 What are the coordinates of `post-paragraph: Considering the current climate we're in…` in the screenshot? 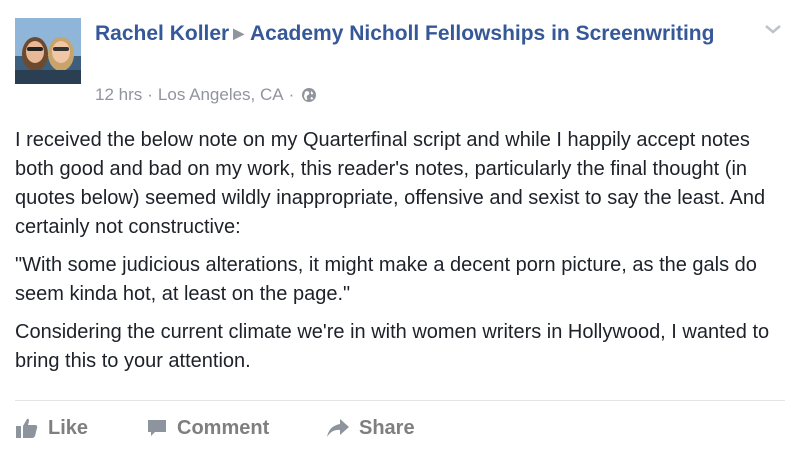 It's located at (392, 346).